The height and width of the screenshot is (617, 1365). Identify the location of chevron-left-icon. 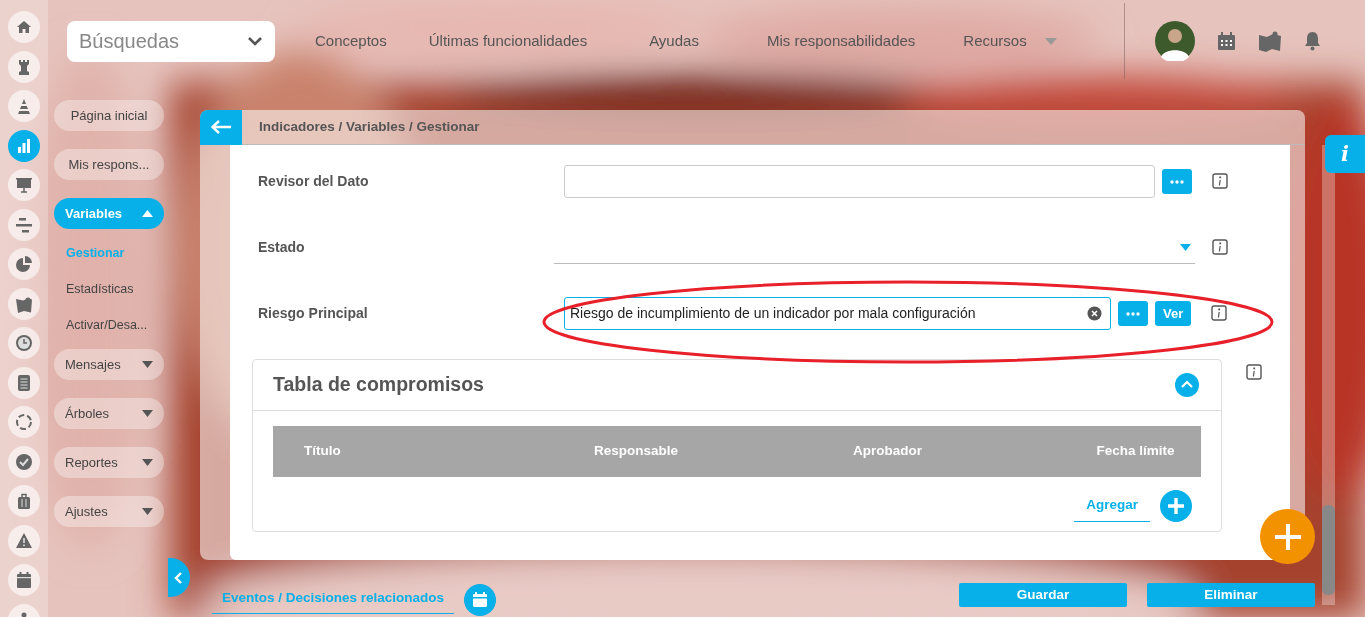
(179, 577).